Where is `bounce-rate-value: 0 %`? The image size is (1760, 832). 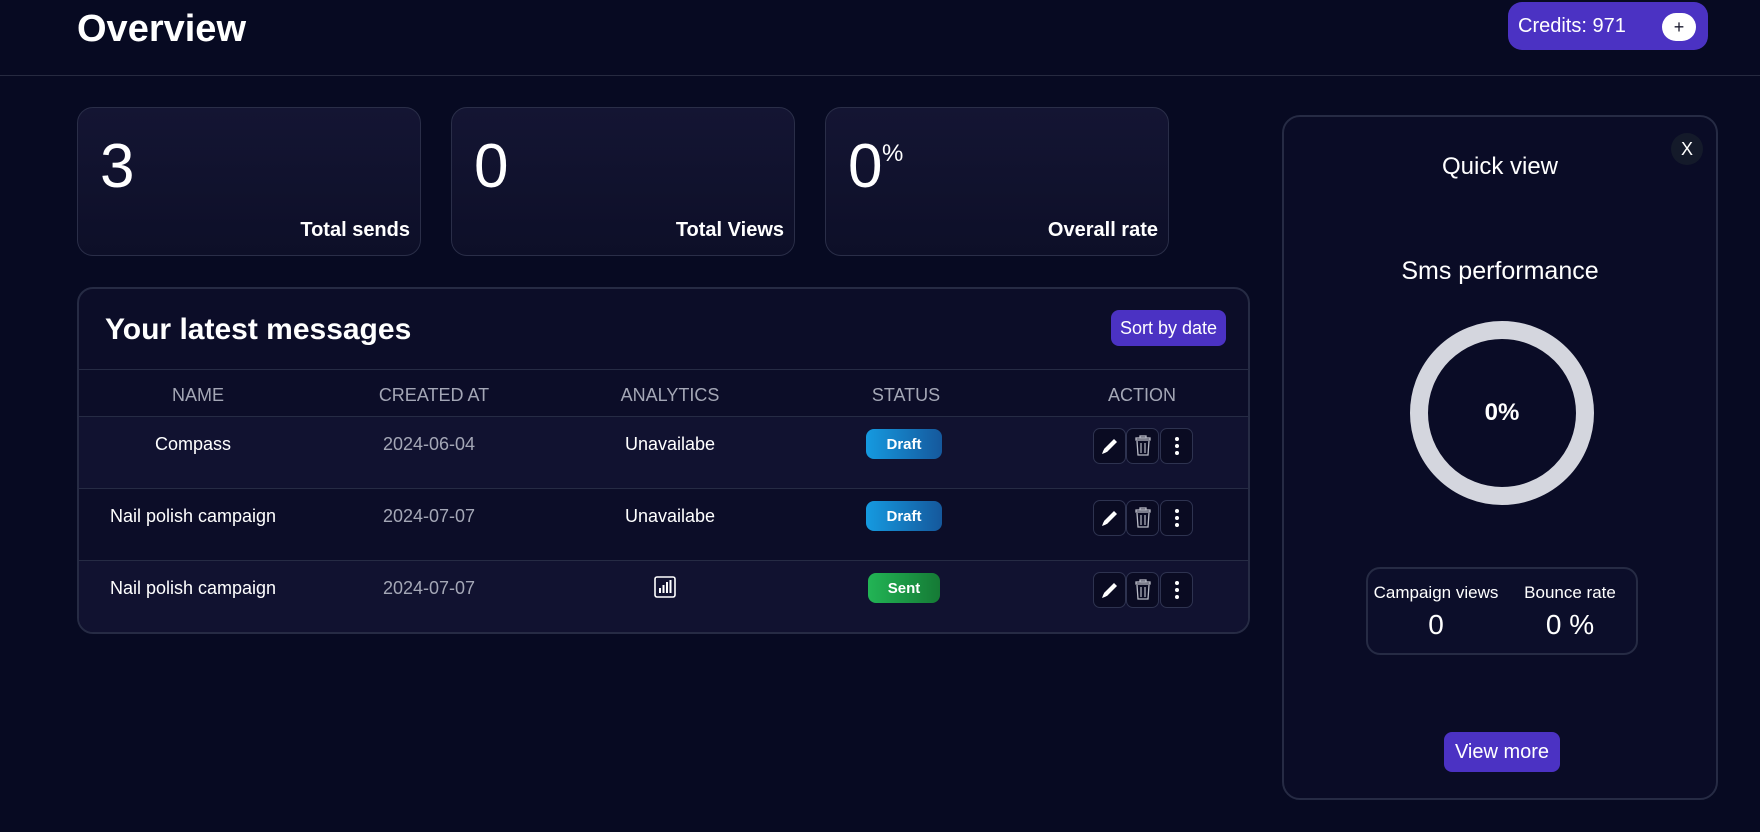
bounce-rate-value: 0 % is located at coordinates (1570, 624).